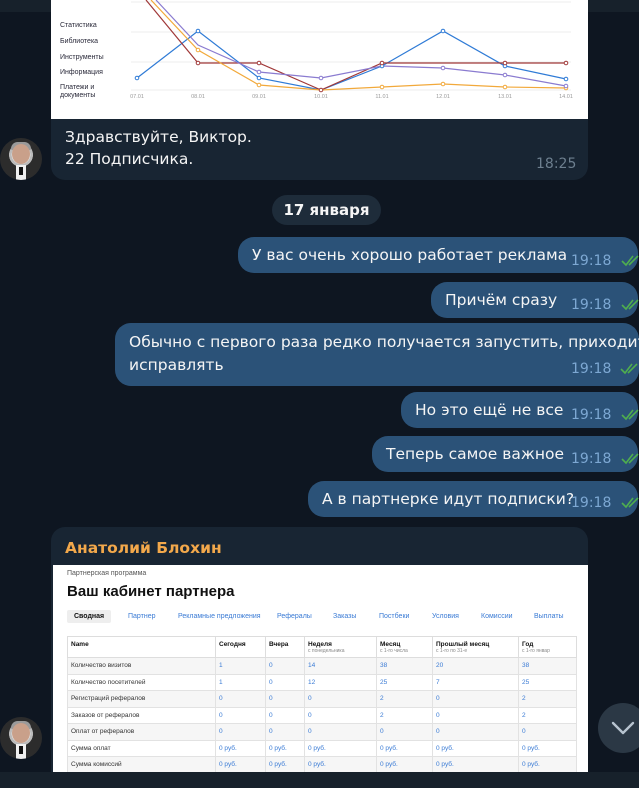  Describe the element at coordinates (340, 682) in the screenshot. I see `cell-value: 12` at that location.